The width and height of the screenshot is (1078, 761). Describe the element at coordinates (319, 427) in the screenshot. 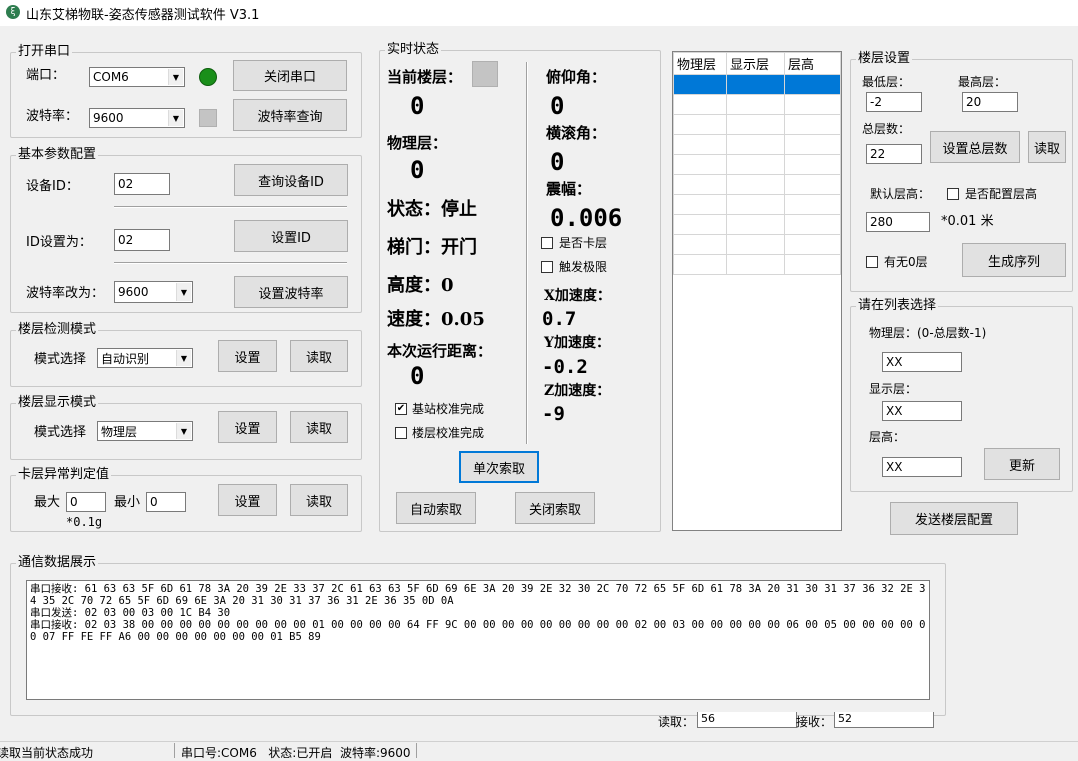

I see `floor-display-read-button: 读取` at that location.